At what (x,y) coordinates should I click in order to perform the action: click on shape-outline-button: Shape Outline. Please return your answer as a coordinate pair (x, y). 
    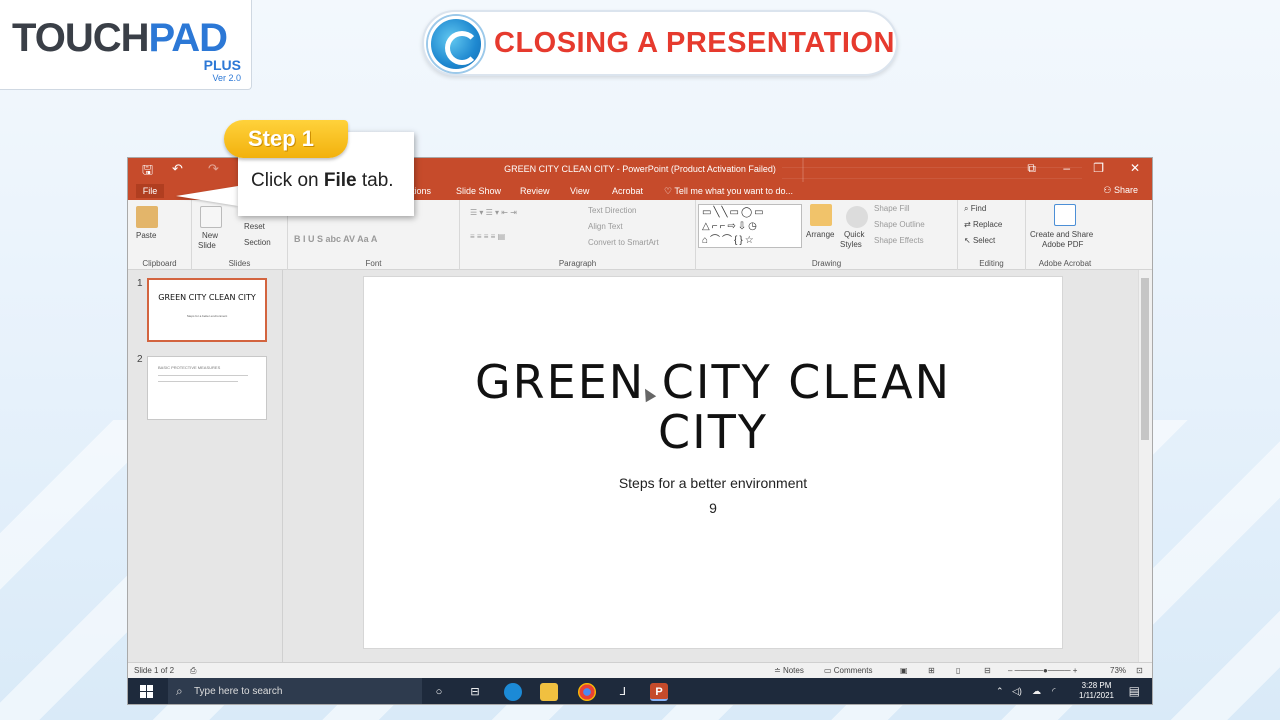
    Looking at the image, I should click on (899, 224).